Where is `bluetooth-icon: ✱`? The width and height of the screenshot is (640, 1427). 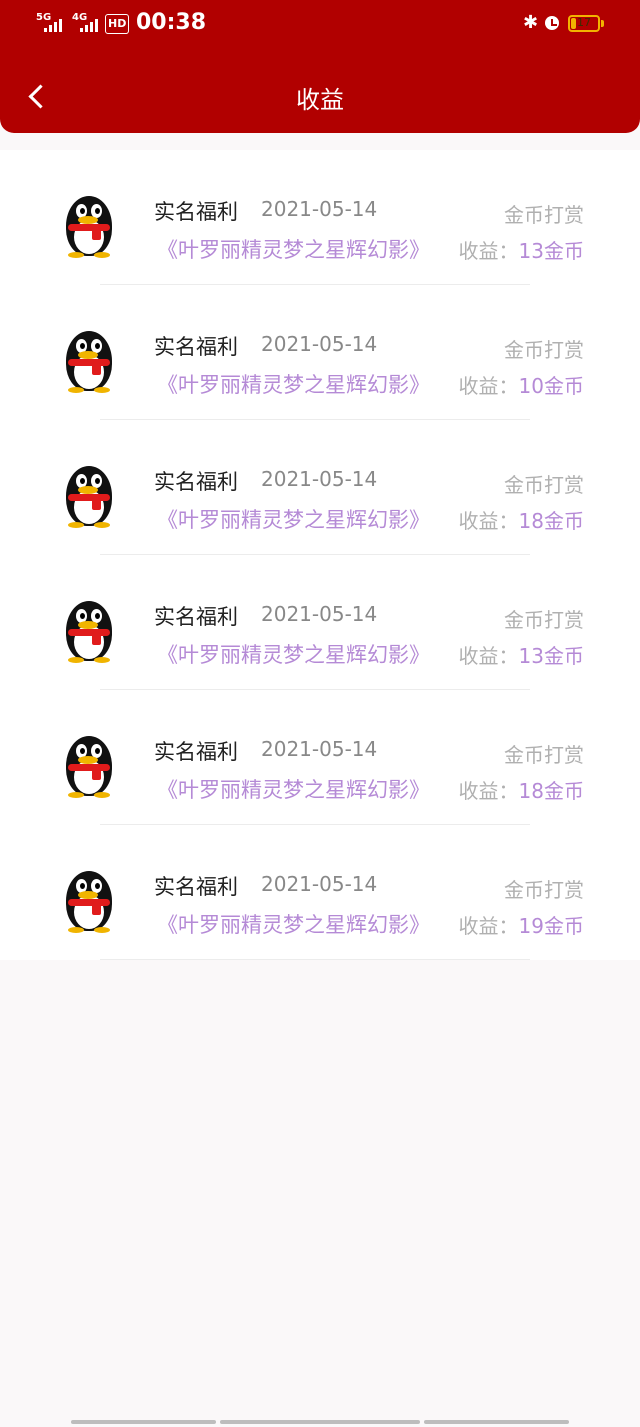 bluetooth-icon: ✱ is located at coordinates (531, 22).